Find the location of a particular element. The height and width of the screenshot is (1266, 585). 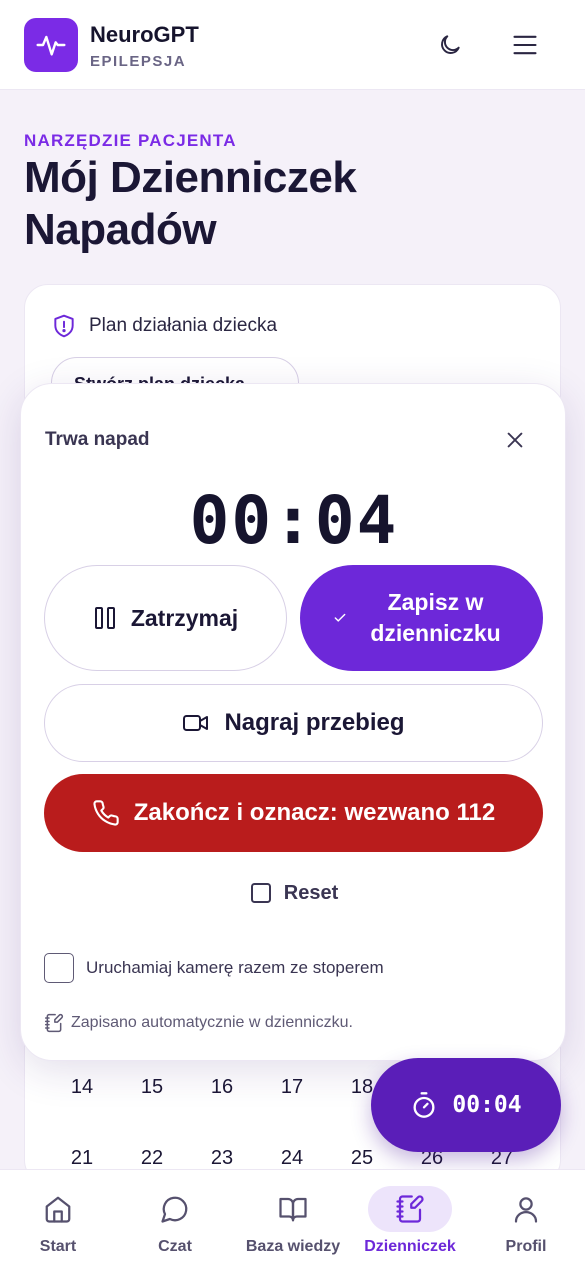

close-icon is located at coordinates (515, 440).